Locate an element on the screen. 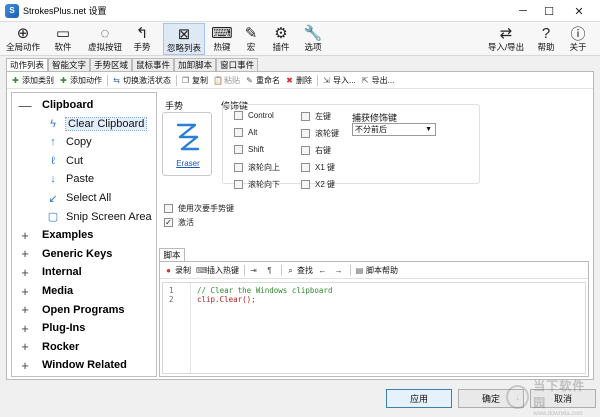  modifier-checkbox-col2-0: 左键 is located at coordinates (316, 116).